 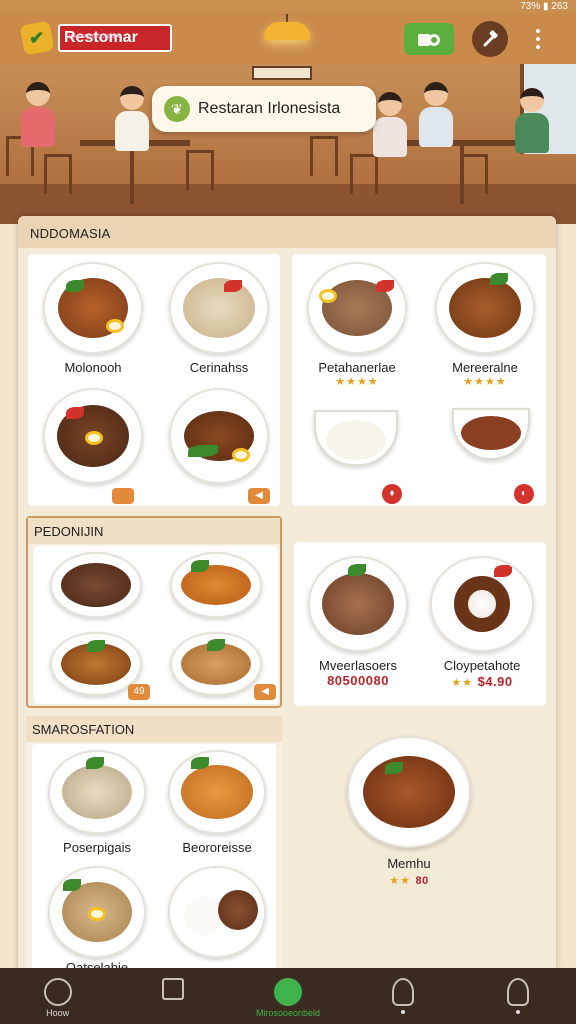 I want to click on dish-item: Beororeisse, so click(x=217, y=802).